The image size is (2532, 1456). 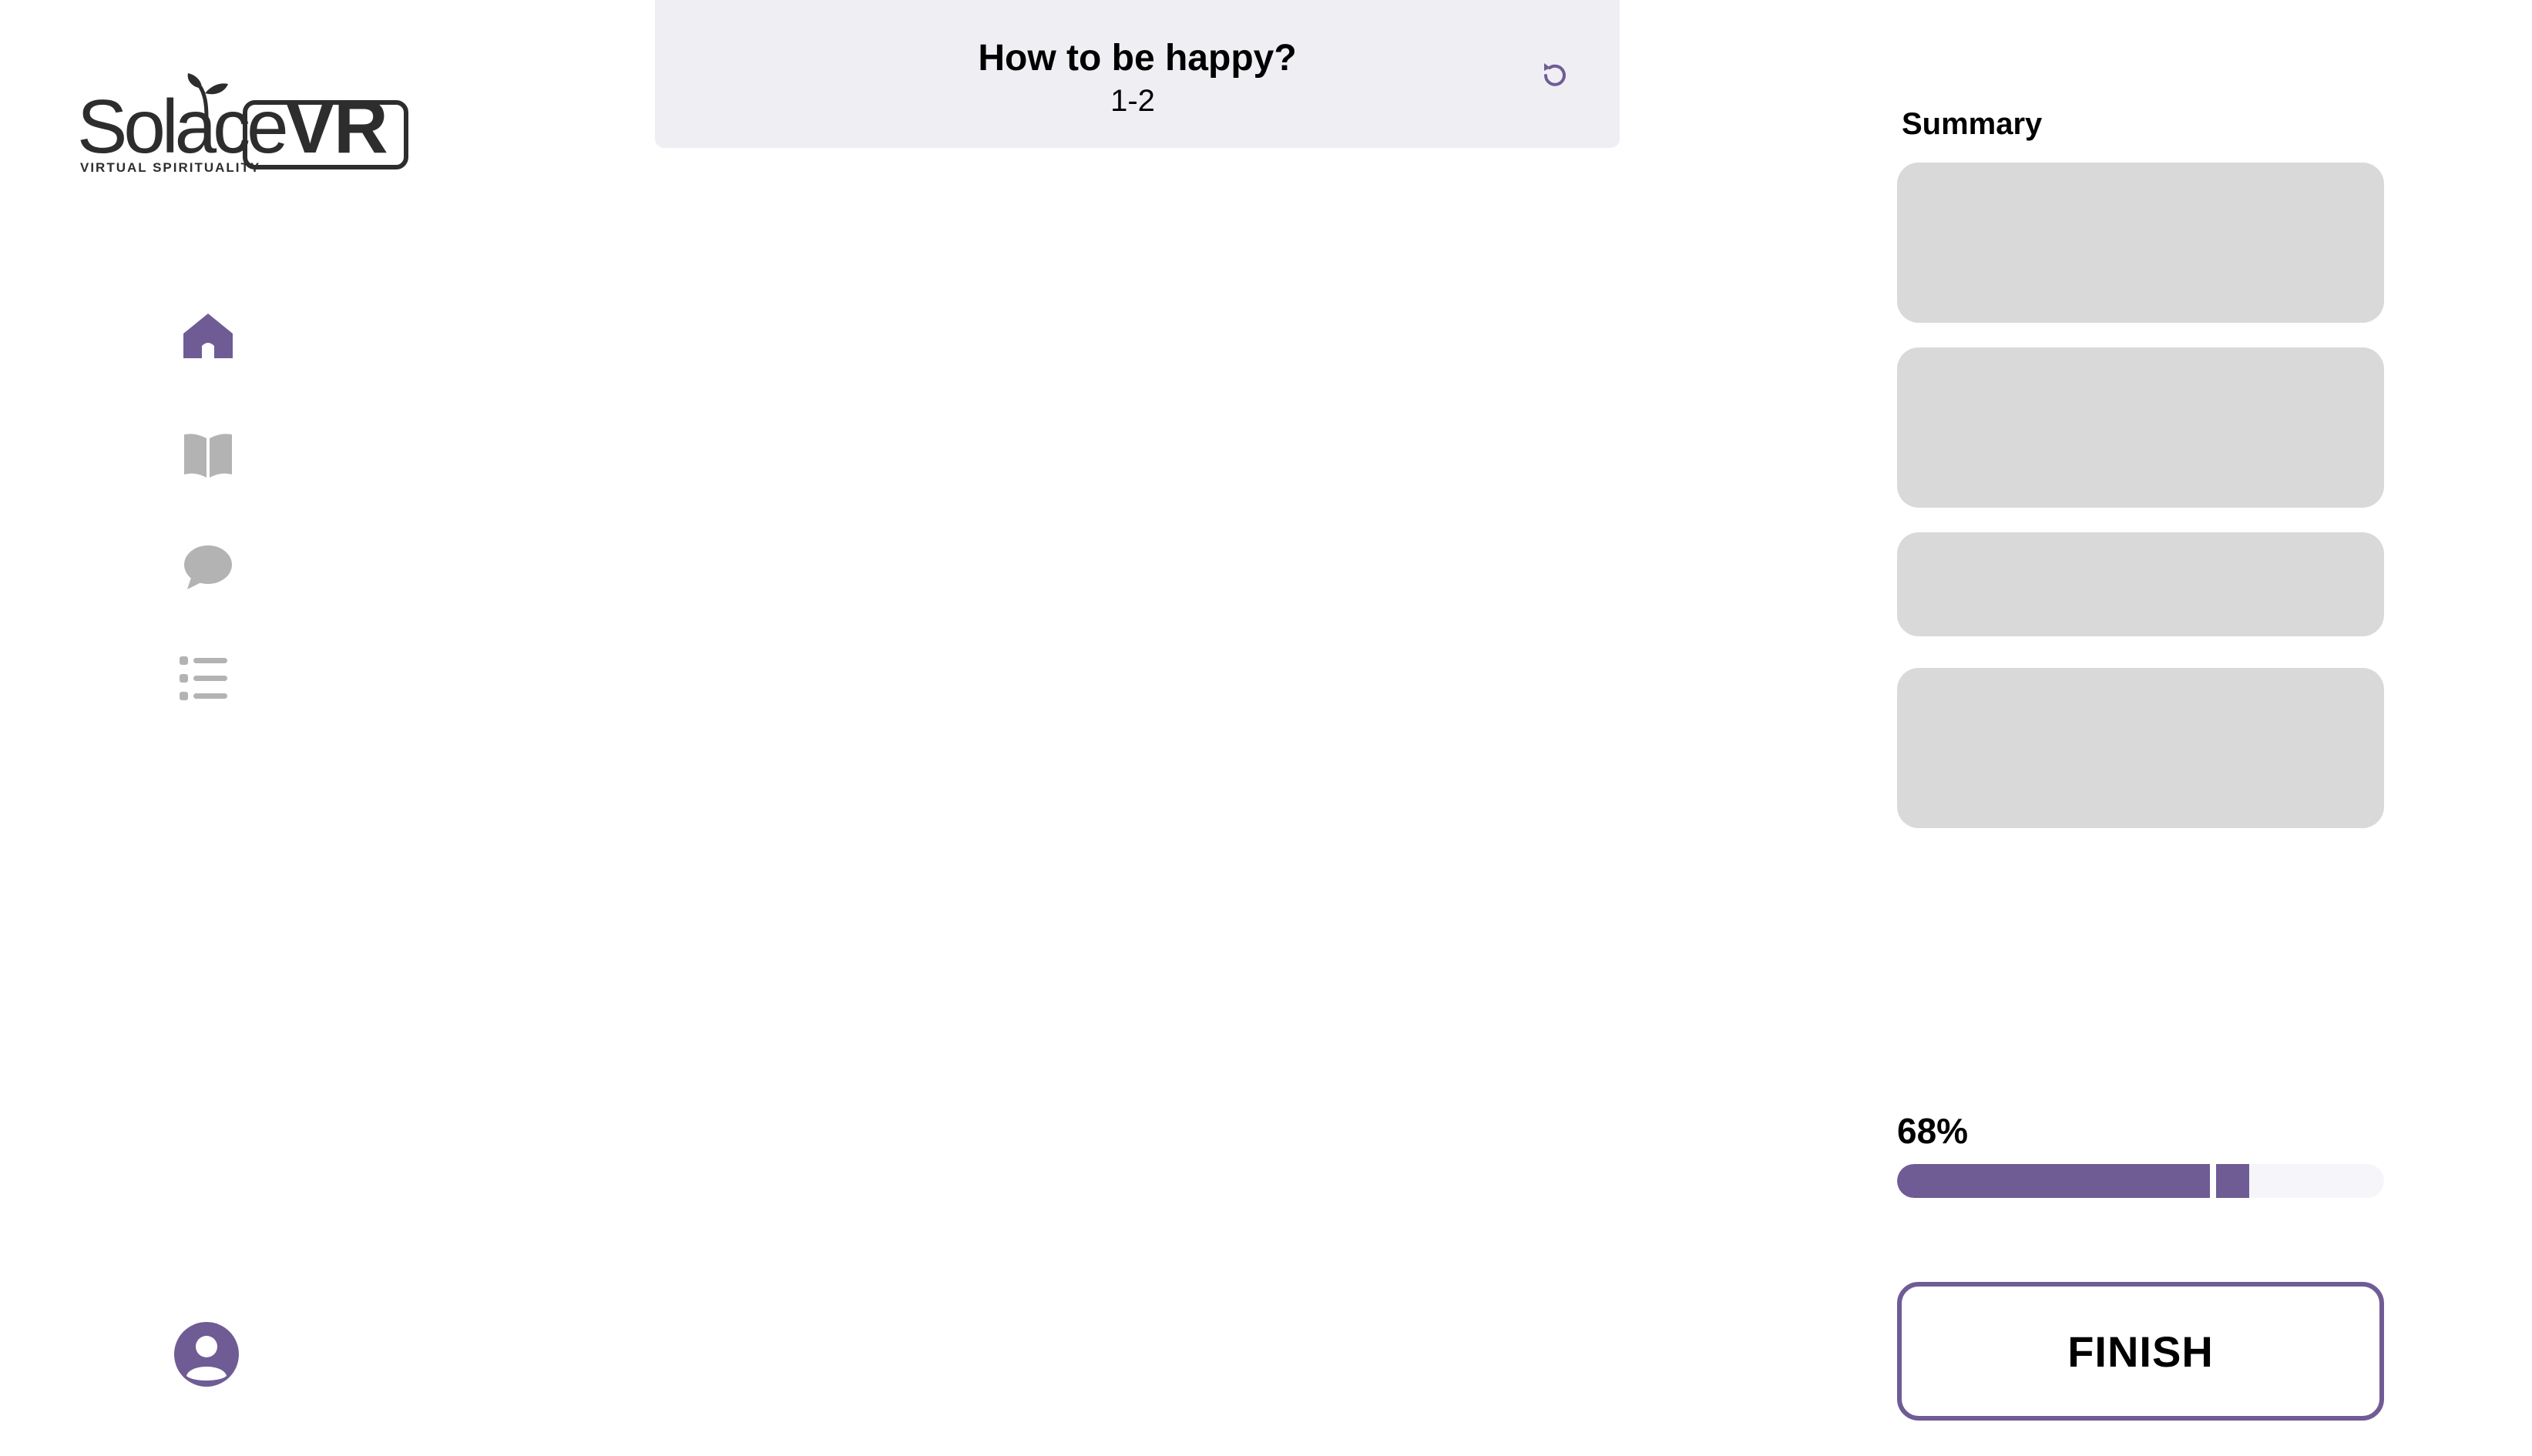 I want to click on nav-list, so click(x=204, y=678).